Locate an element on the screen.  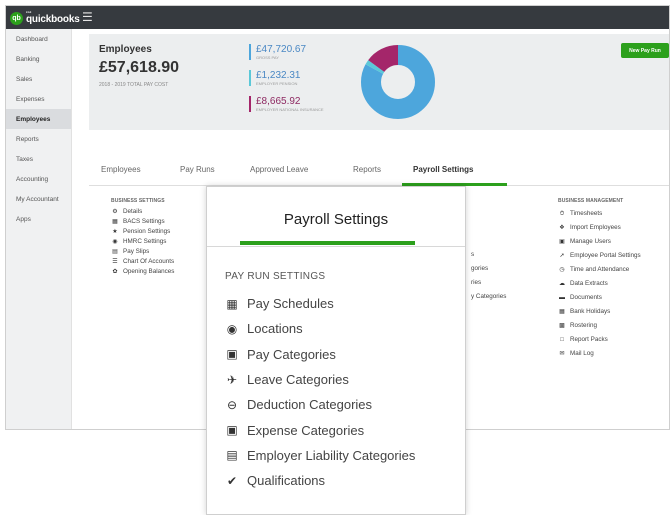
sidebar-item-banking: Banking is located at coordinates (38, 59).